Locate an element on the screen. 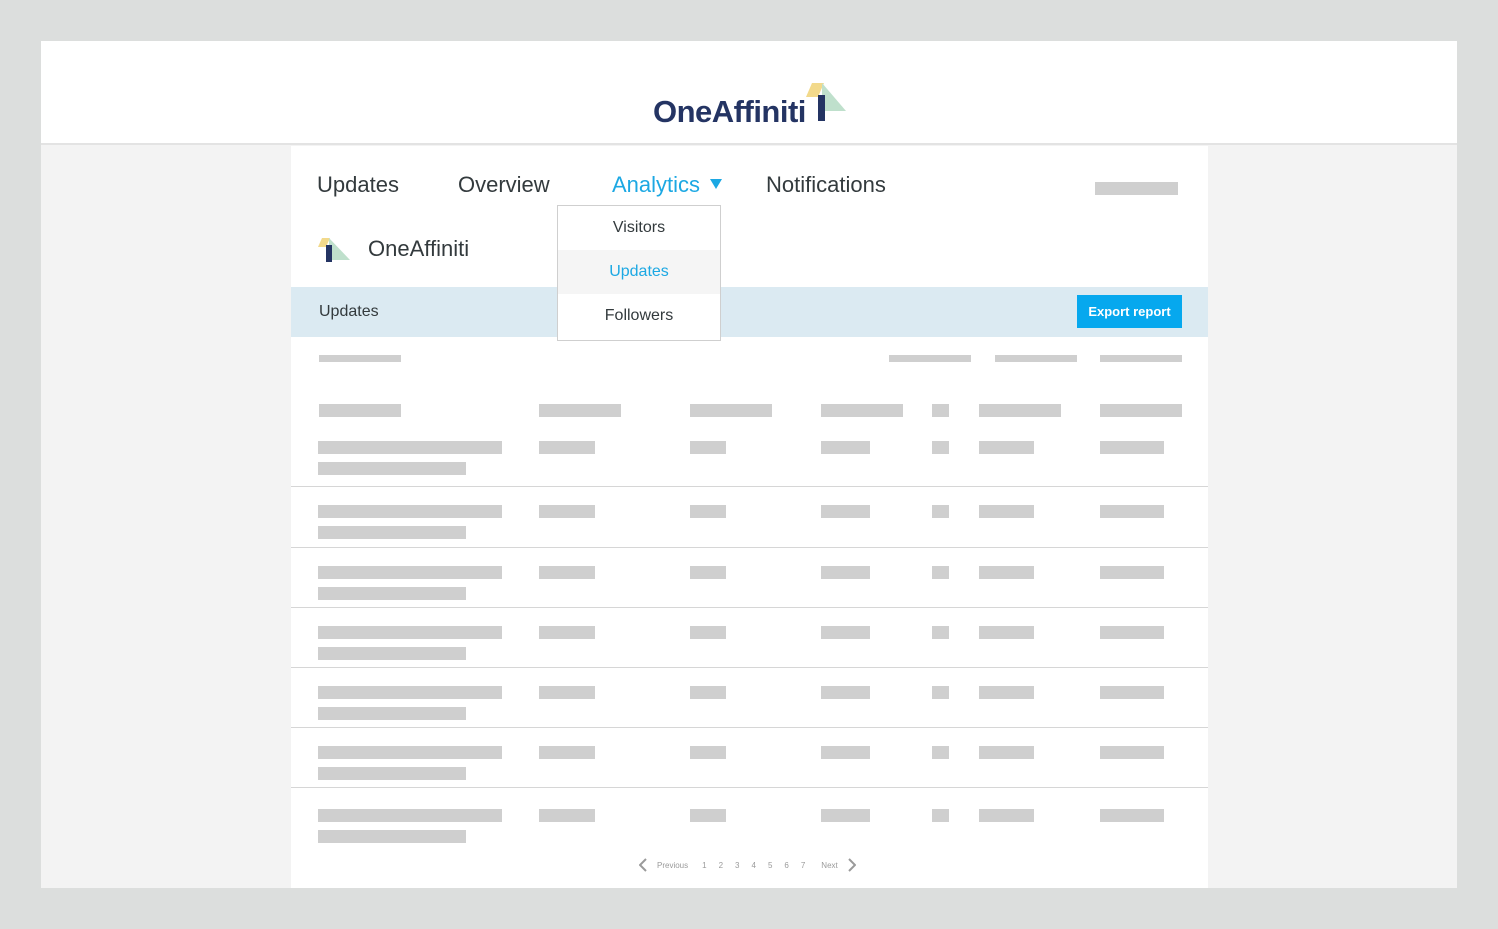 This screenshot has width=1498, height=929. brand-name: OneAffiniti is located at coordinates (729, 111).